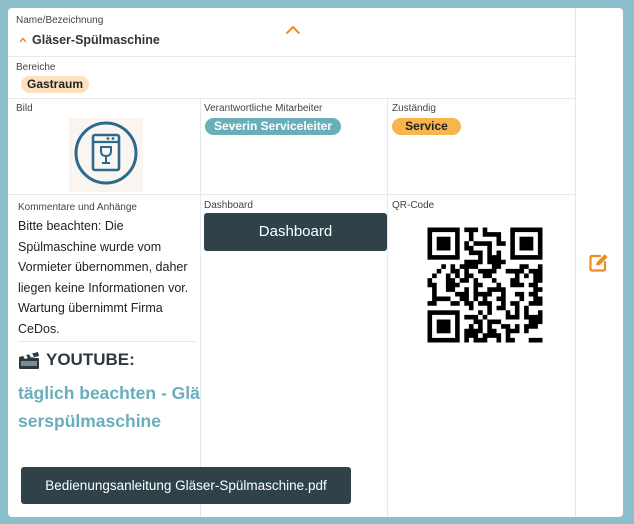 The width and height of the screenshot is (634, 524). Describe the element at coordinates (36, 67) in the screenshot. I see `bereiche-label: Bereiche` at that location.